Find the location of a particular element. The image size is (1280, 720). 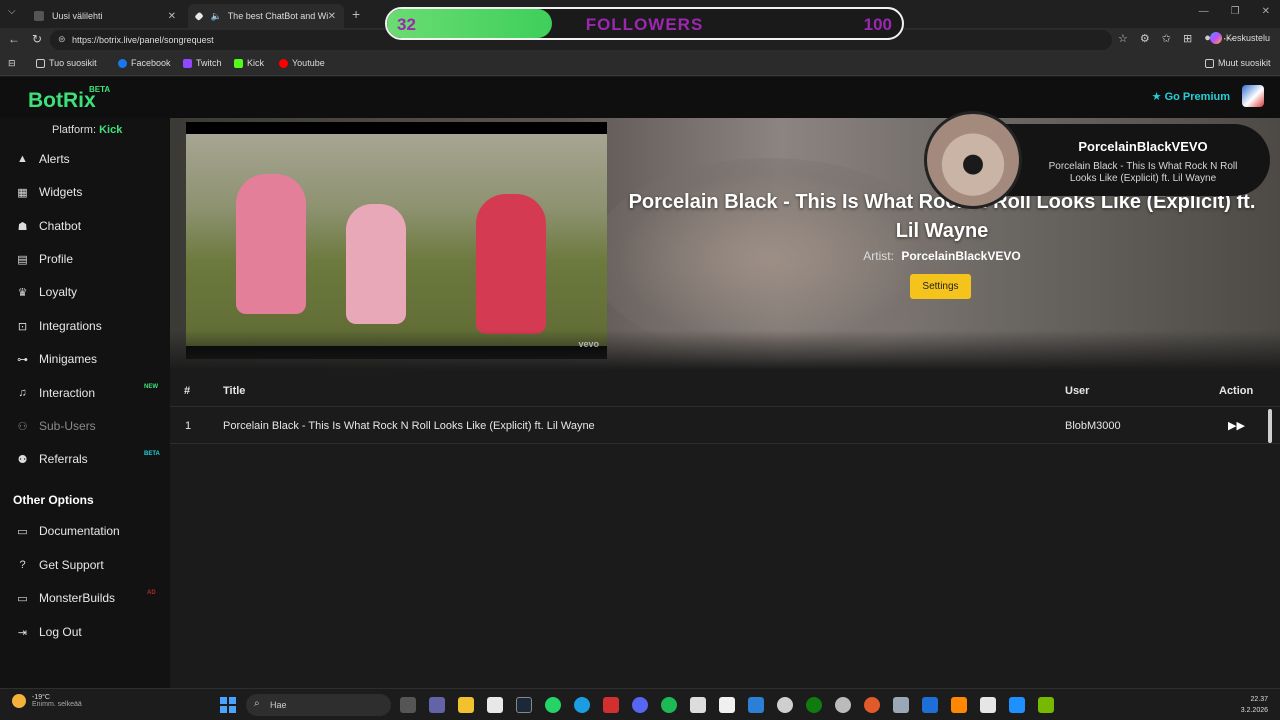

sidebar-item-integrations: ⊡ Integrations is located at coordinates (59, 326).